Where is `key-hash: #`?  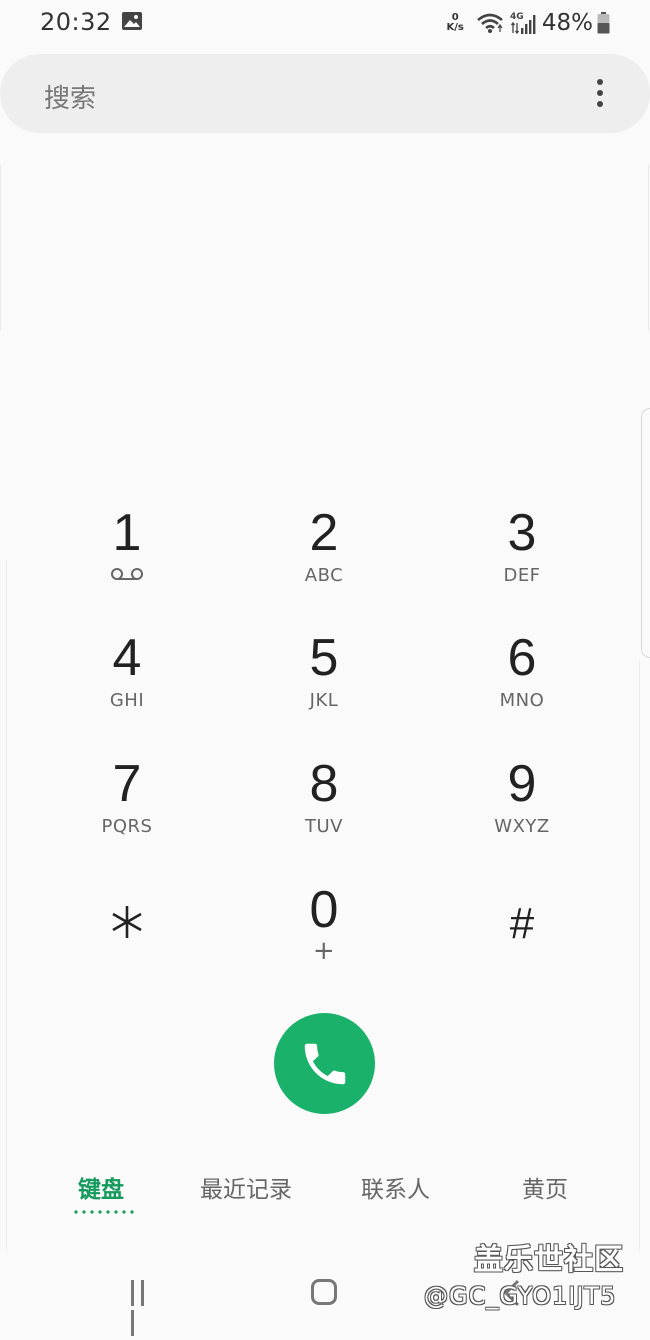
key-hash: # is located at coordinates (522, 951).